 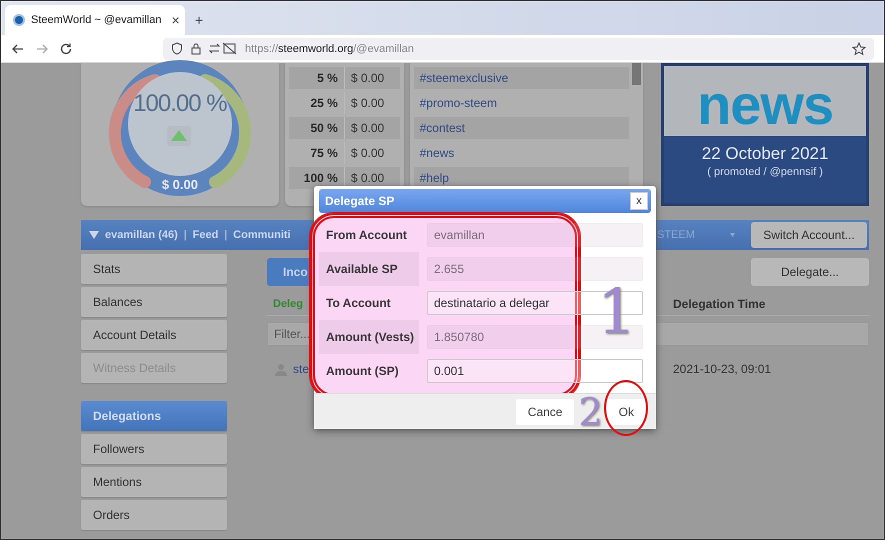 I want to click on field-label: To Account, so click(x=358, y=303).